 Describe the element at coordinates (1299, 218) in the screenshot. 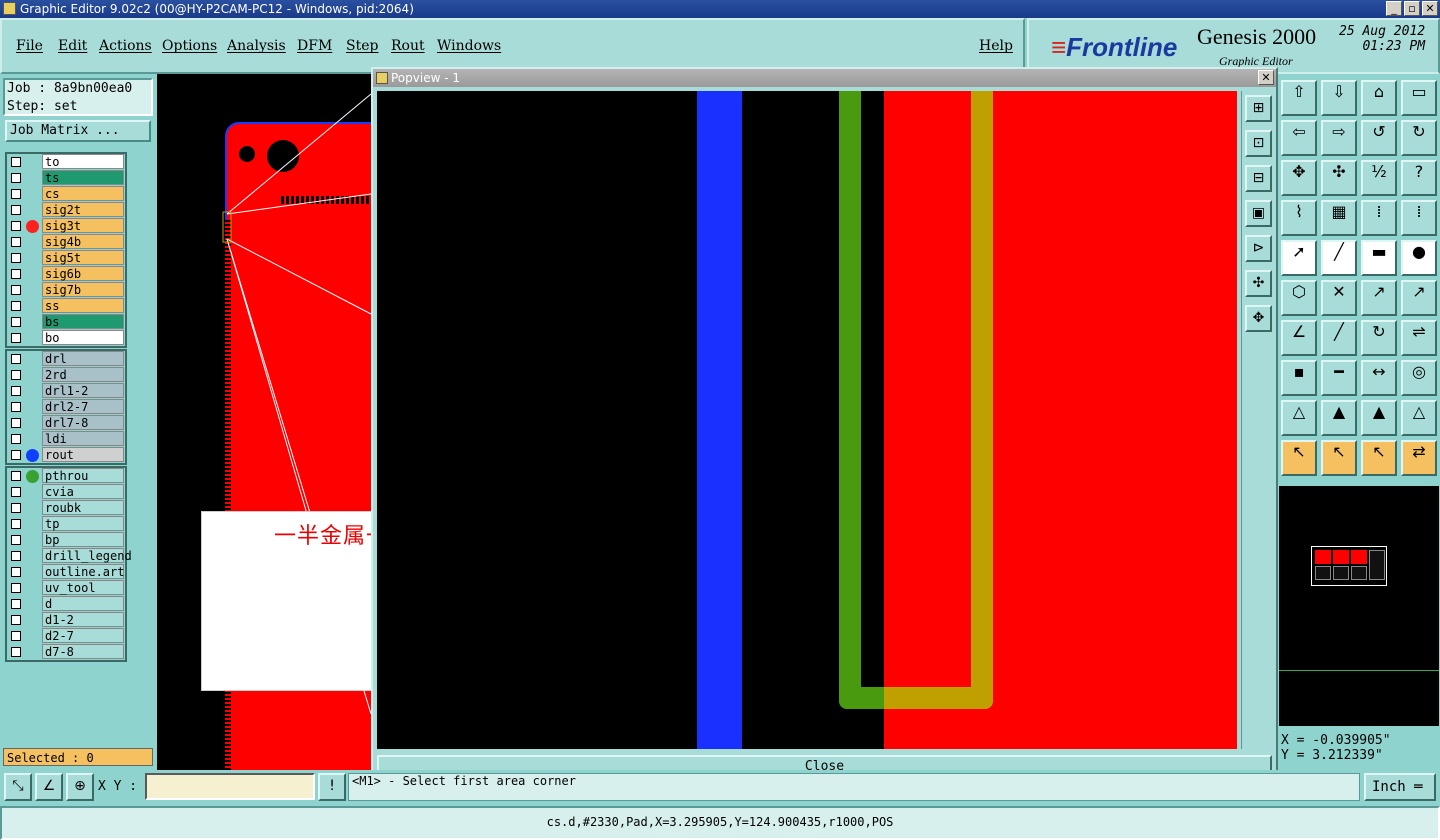

I see `measure-icon: ⌇` at that location.